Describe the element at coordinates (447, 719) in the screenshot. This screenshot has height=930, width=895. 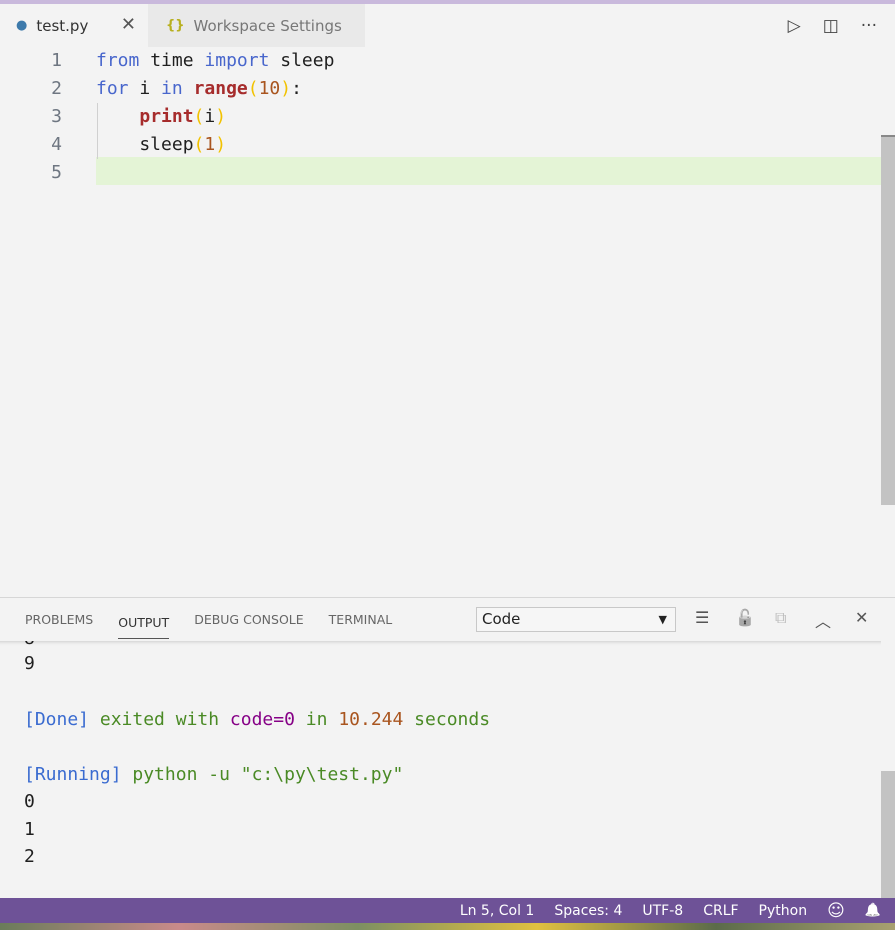
I see `text: seconds` at that location.